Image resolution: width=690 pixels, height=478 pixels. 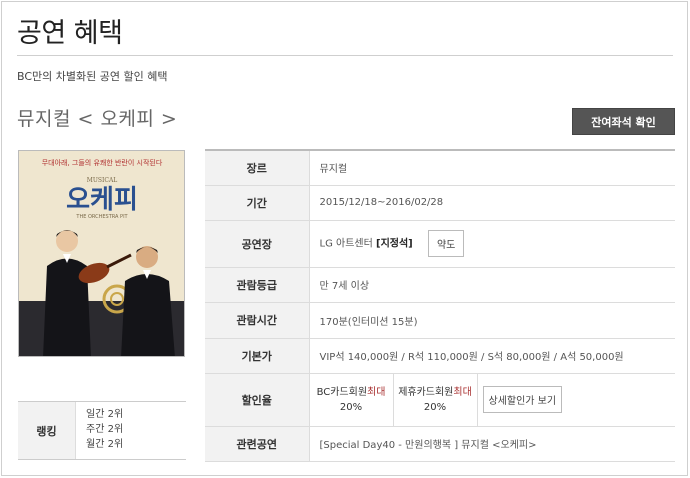 I want to click on discount-bc-name: BC카드회원, so click(x=342, y=392).